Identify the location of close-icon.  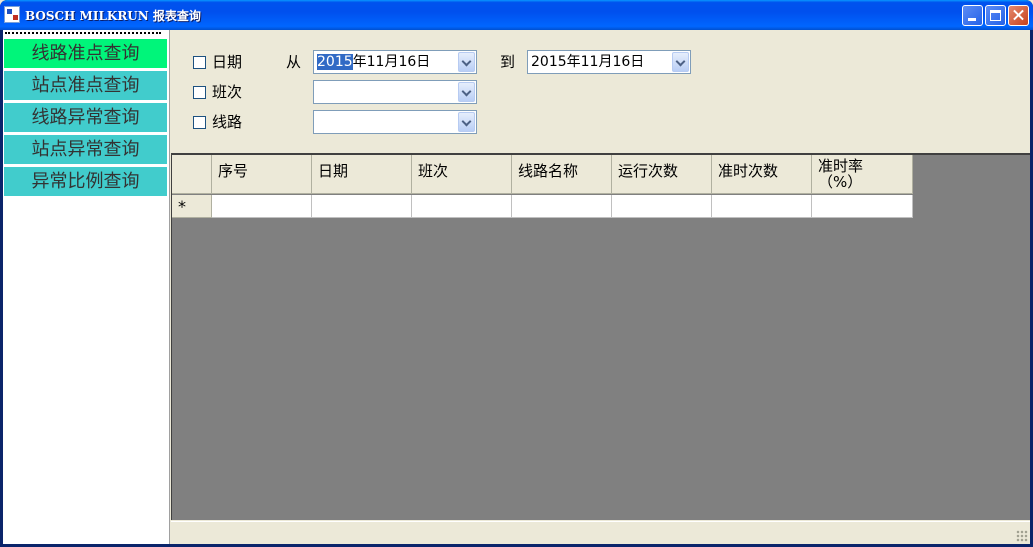
(1018, 15).